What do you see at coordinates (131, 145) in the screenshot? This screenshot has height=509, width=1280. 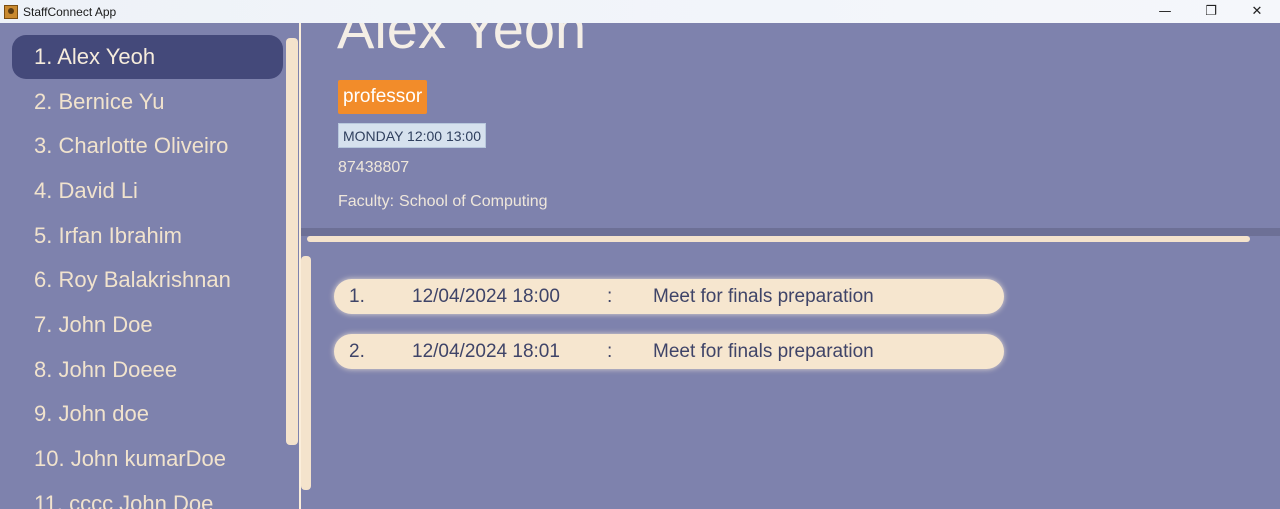 I see `contact-label: 3. Charlotte Oliveiro` at bounding box center [131, 145].